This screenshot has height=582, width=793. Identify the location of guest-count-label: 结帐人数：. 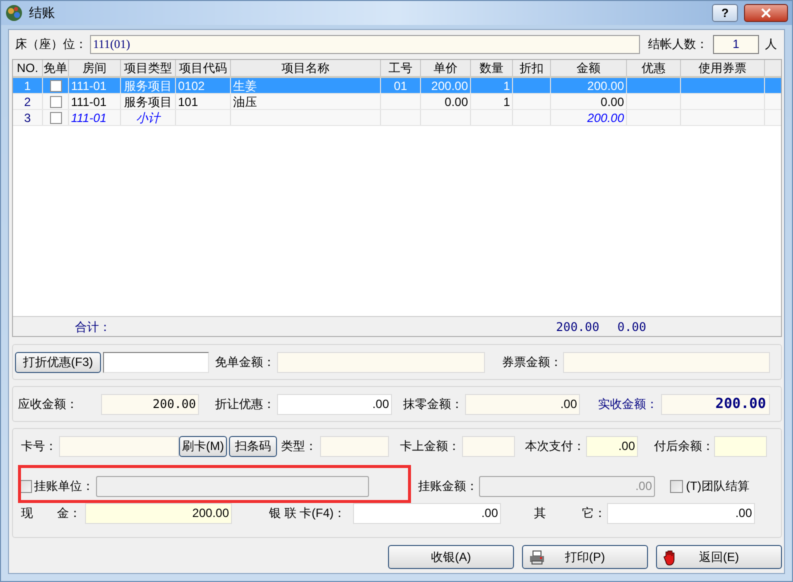
(678, 44).